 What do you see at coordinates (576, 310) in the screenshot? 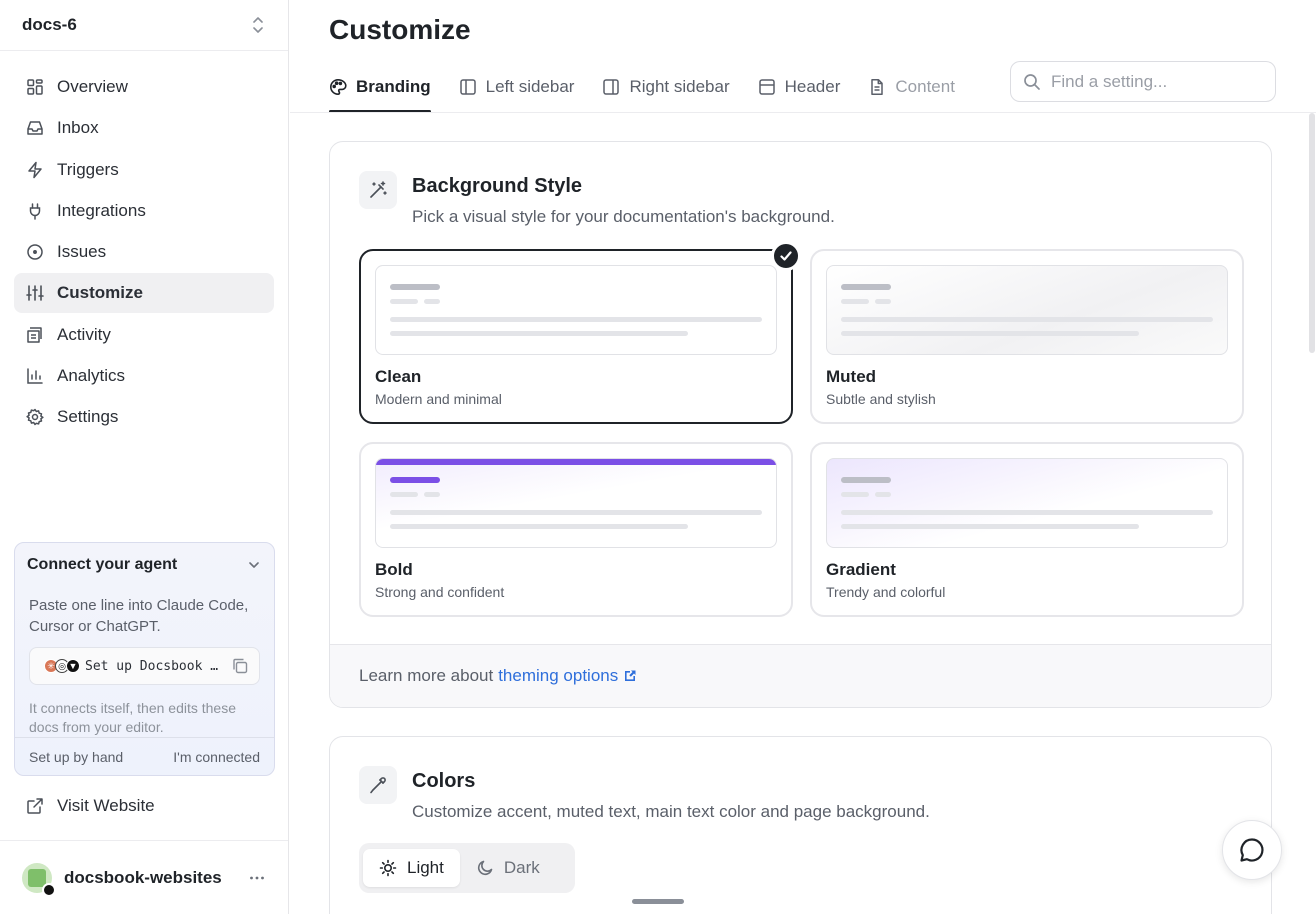
I see `style-preview` at bounding box center [576, 310].